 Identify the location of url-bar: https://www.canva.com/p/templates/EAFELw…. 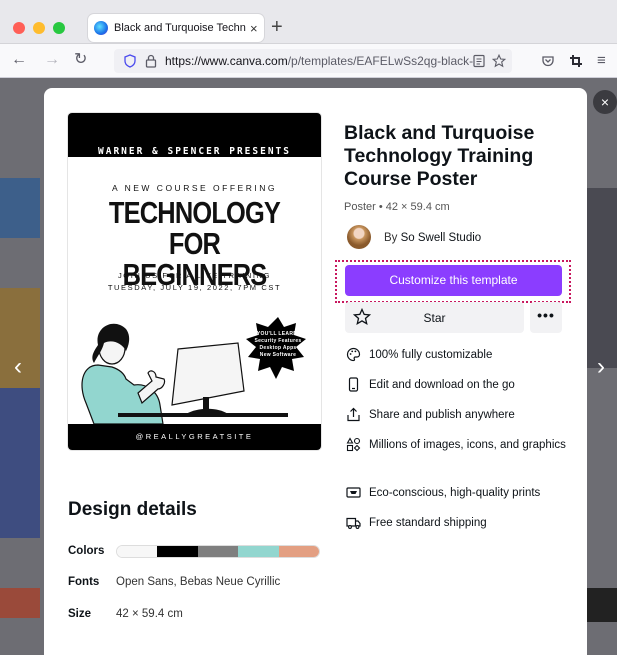
(313, 61).